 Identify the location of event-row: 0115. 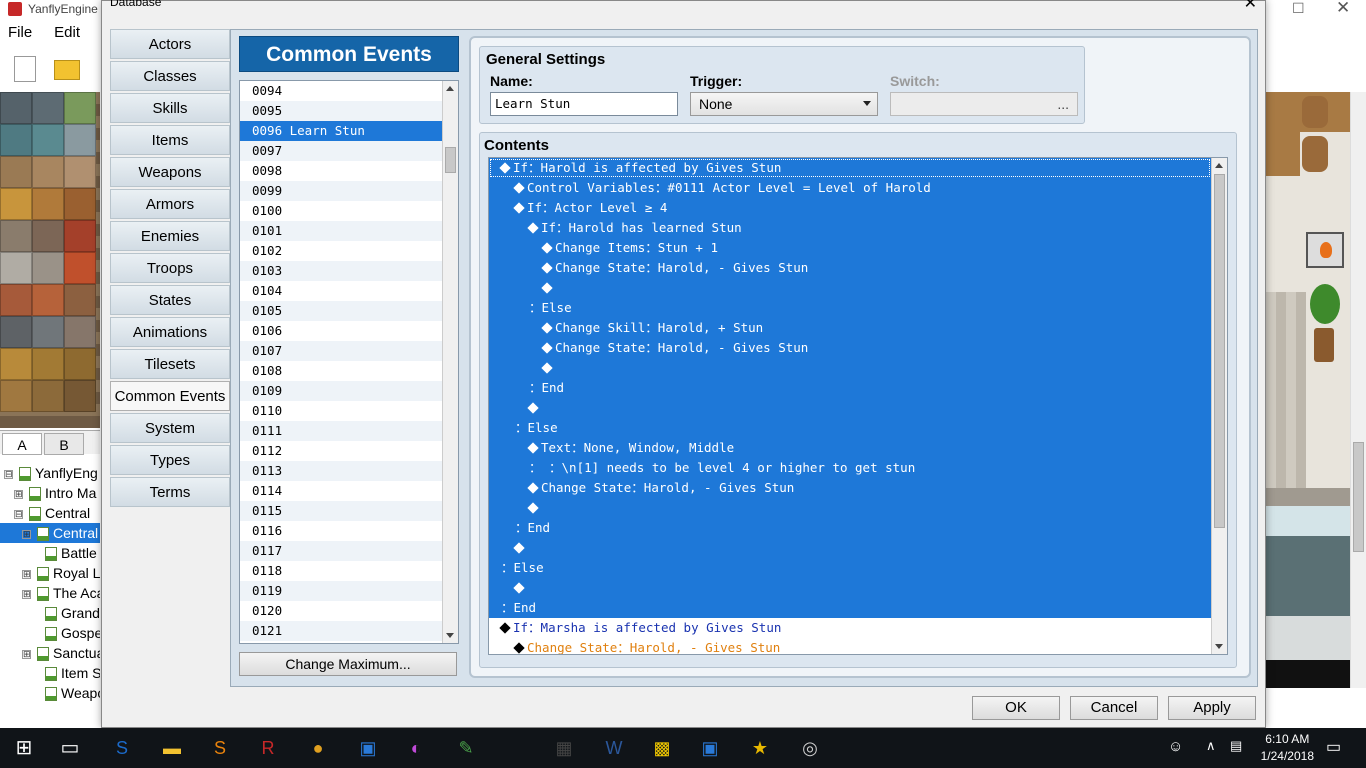
(341, 511).